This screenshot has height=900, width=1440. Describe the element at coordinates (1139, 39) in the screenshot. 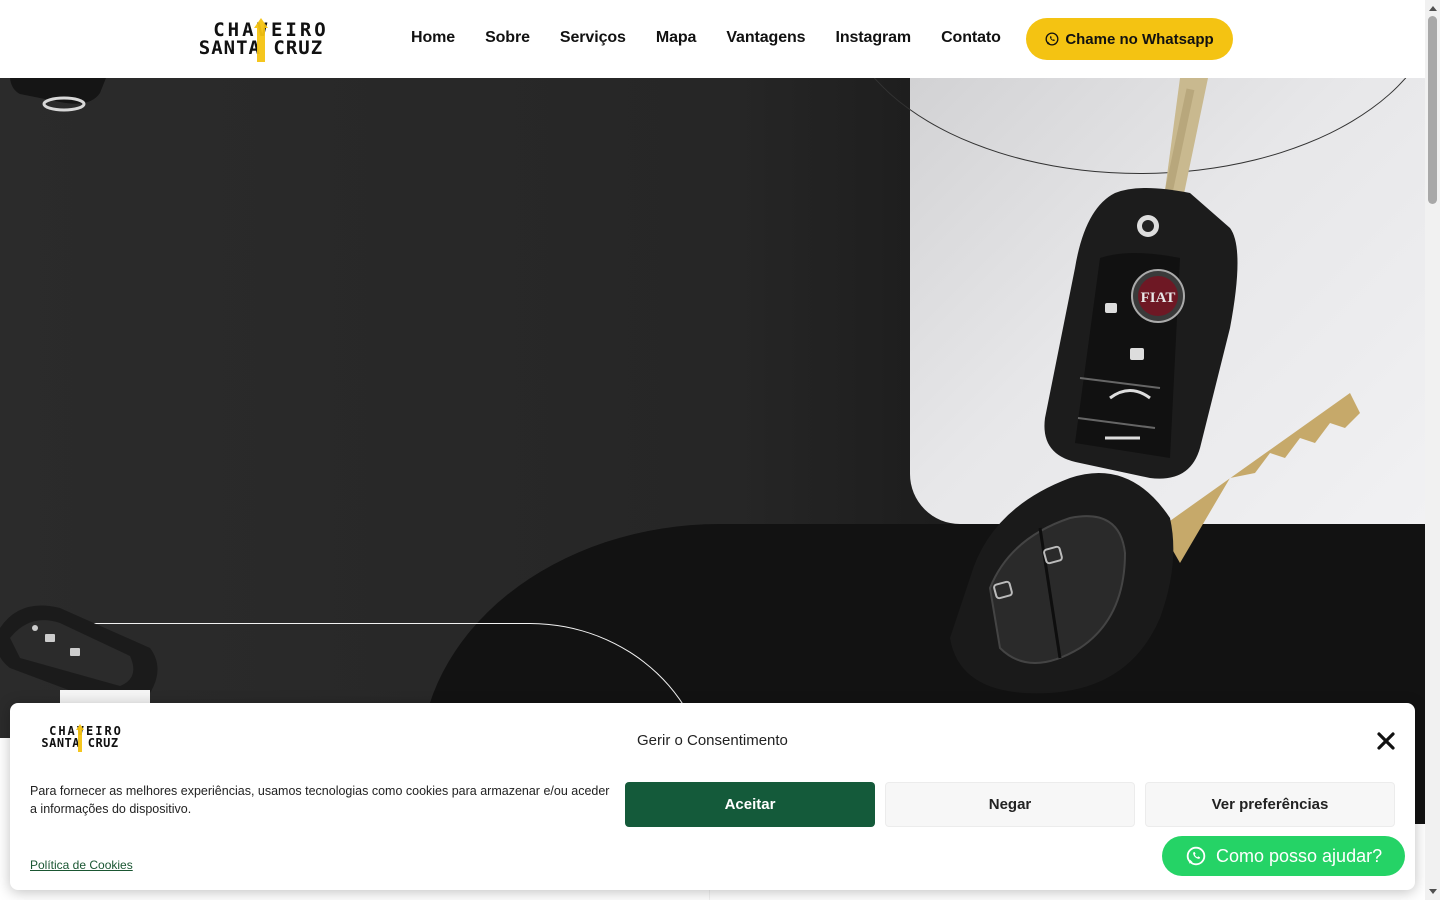

I see `whatsapp-header-label: Chame no Whatsapp` at that location.